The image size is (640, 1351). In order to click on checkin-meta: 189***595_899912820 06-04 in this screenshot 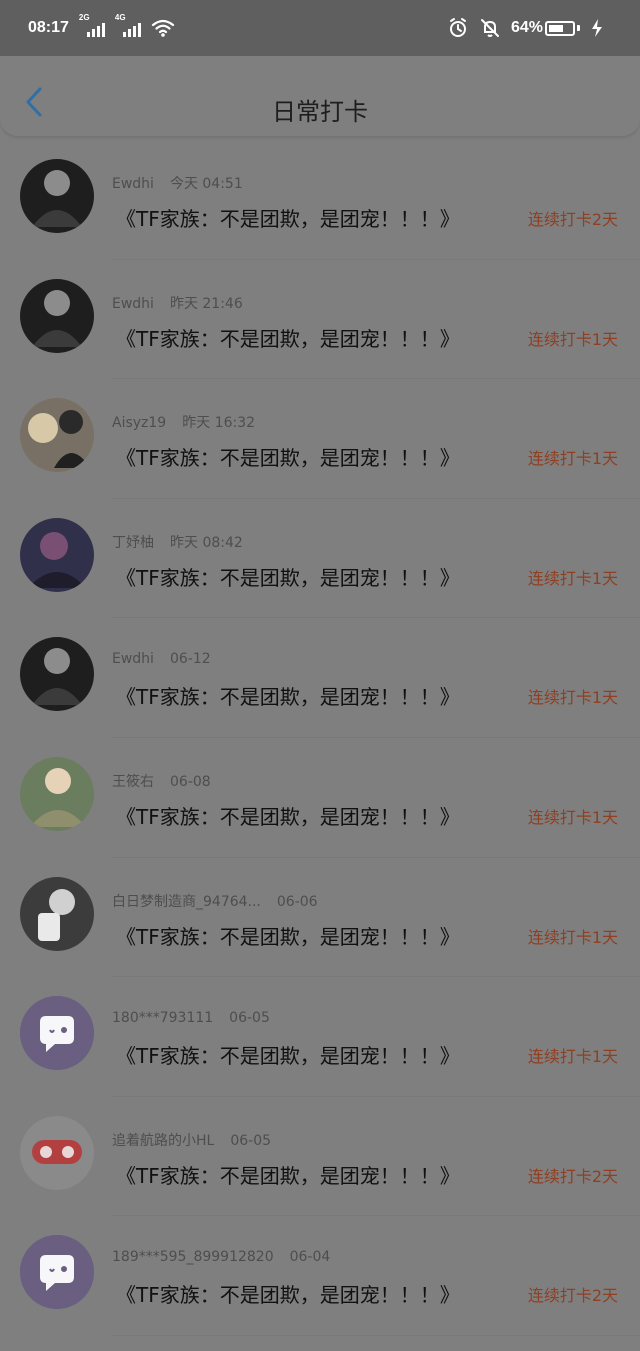, I will do `click(221, 1257)`.